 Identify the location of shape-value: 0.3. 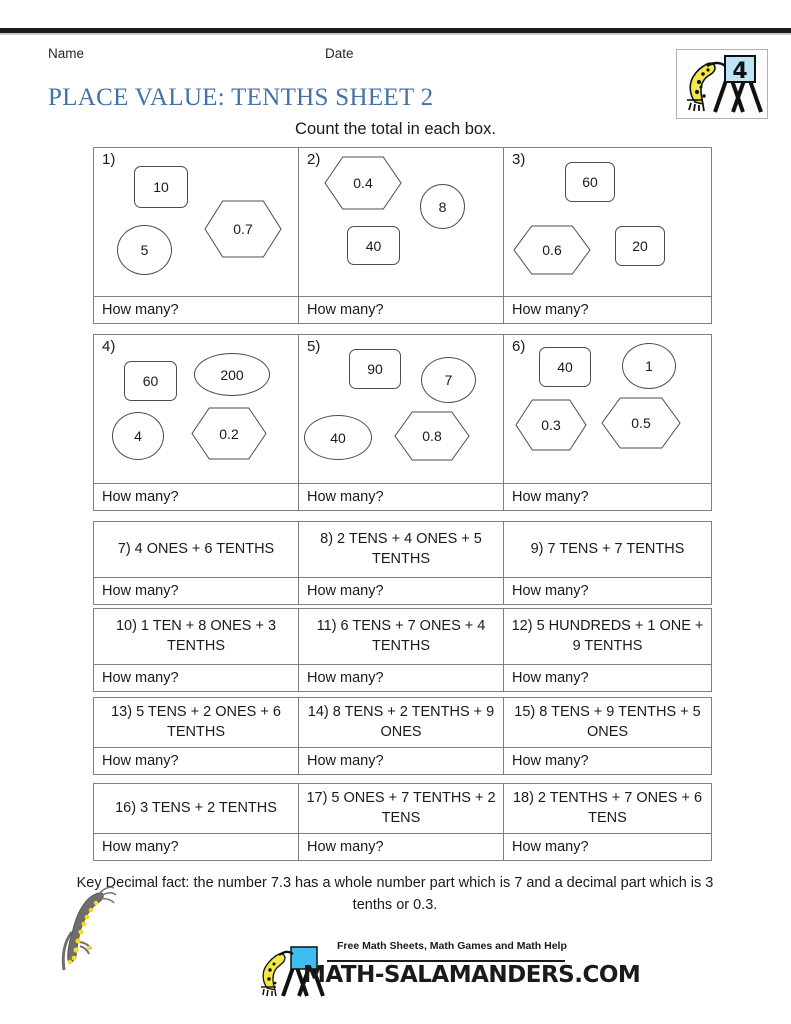
(551, 425).